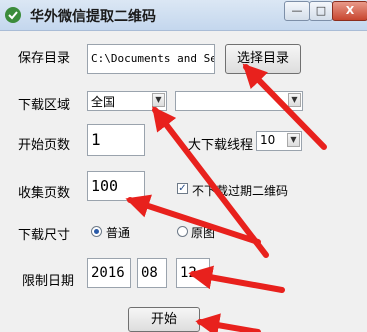 The width and height of the screenshot is (367, 332). What do you see at coordinates (263, 59) in the screenshot?
I see `choose-dir-button: 选择目录` at bounding box center [263, 59].